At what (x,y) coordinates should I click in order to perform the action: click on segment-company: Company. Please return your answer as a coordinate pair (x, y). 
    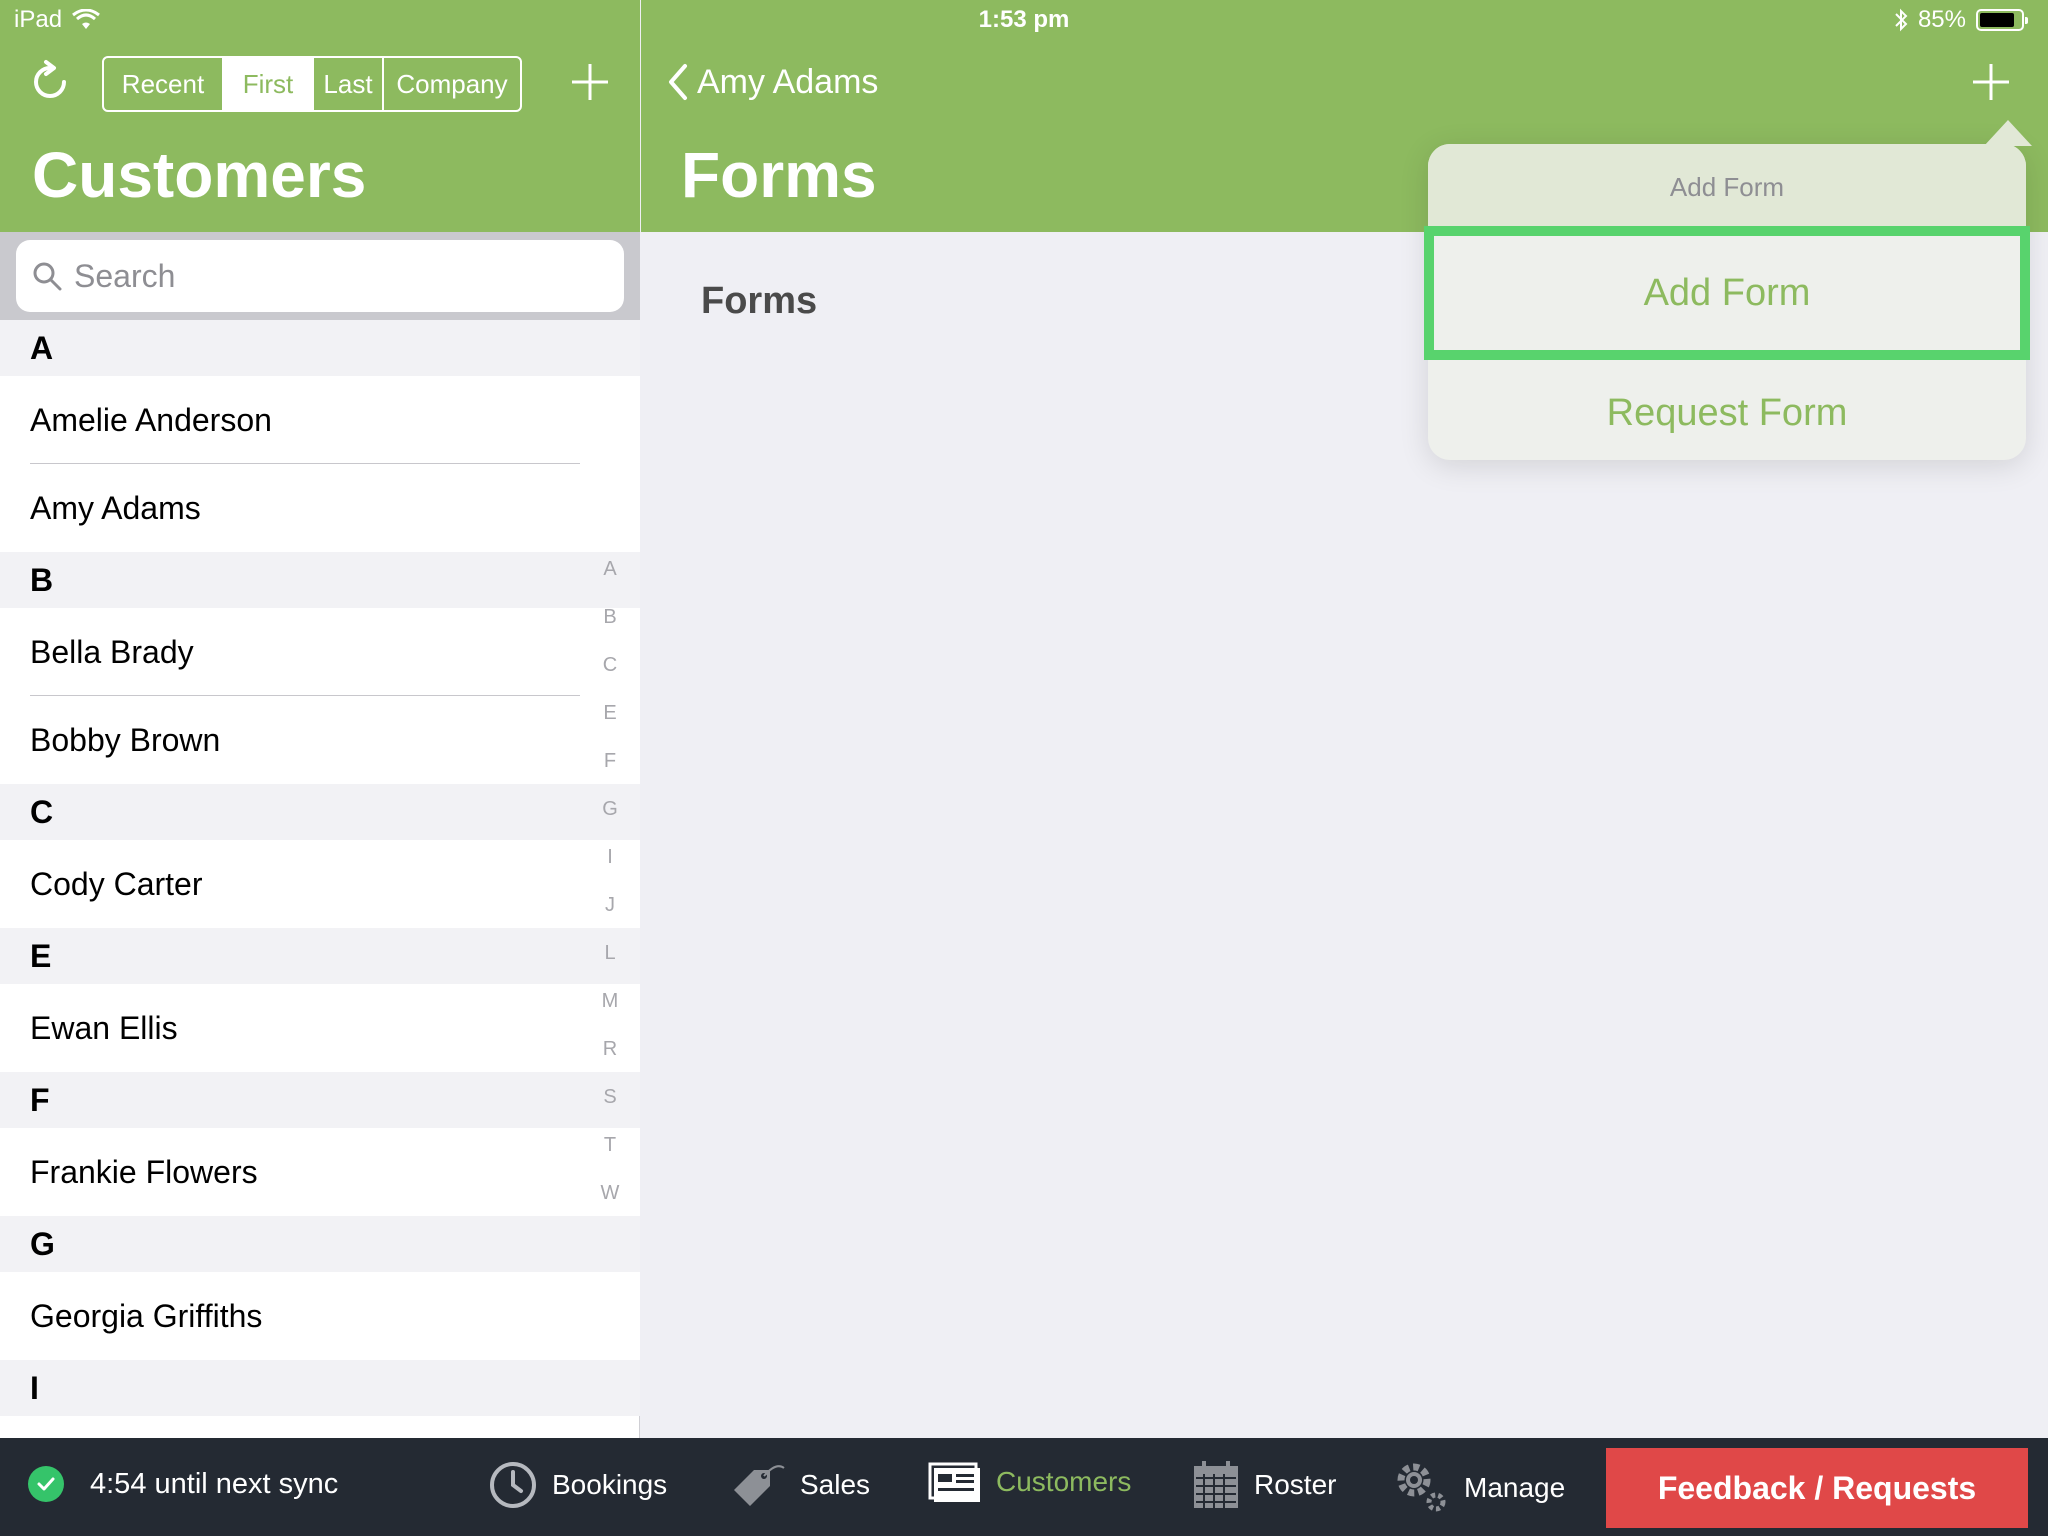
    Looking at the image, I should click on (452, 84).